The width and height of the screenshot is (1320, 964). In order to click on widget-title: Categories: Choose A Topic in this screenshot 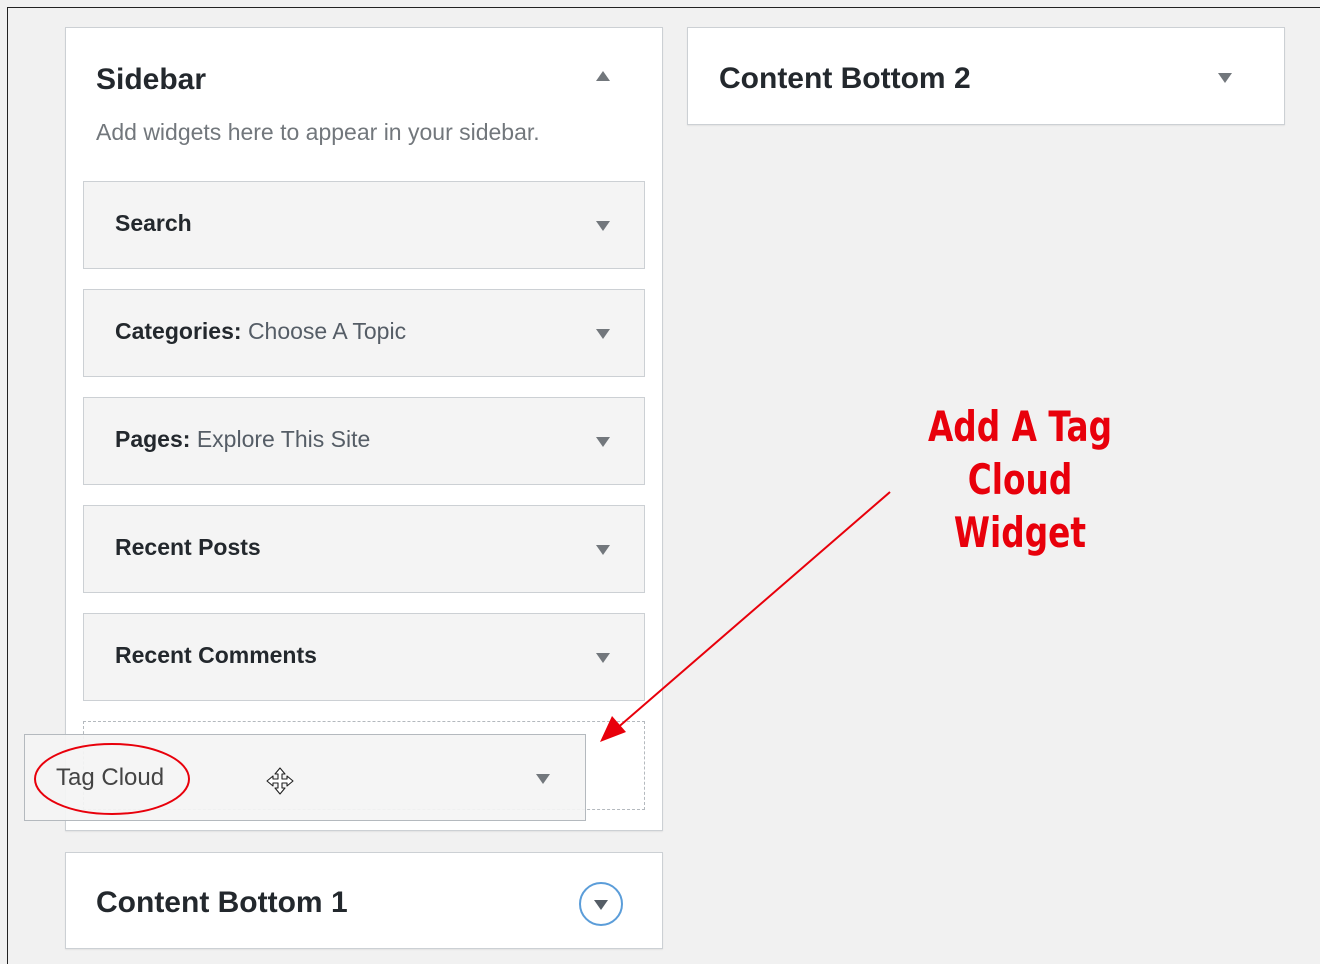, I will do `click(260, 331)`.